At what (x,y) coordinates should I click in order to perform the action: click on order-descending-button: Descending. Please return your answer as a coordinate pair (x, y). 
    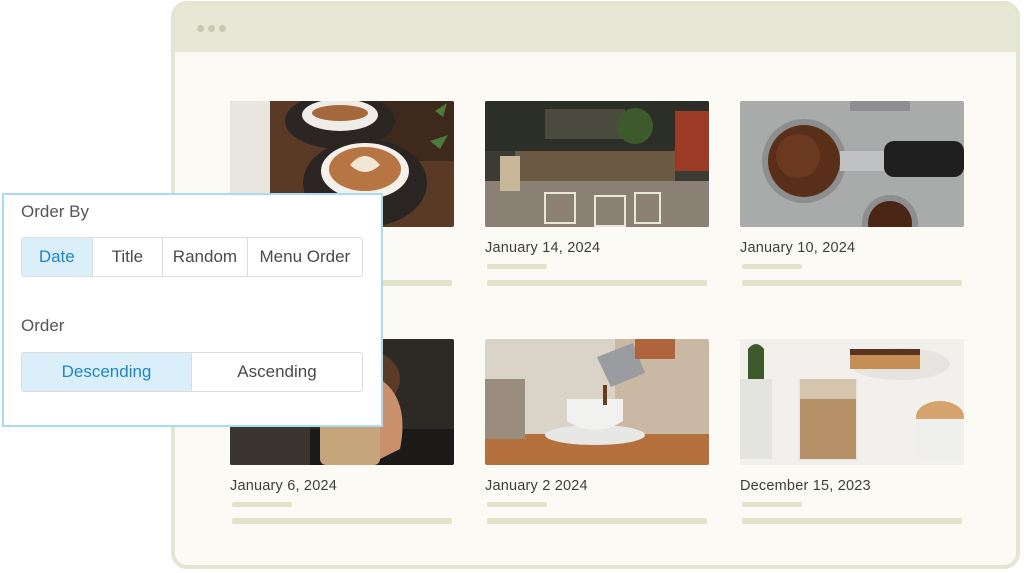
    Looking at the image, I should click on (107, 372).